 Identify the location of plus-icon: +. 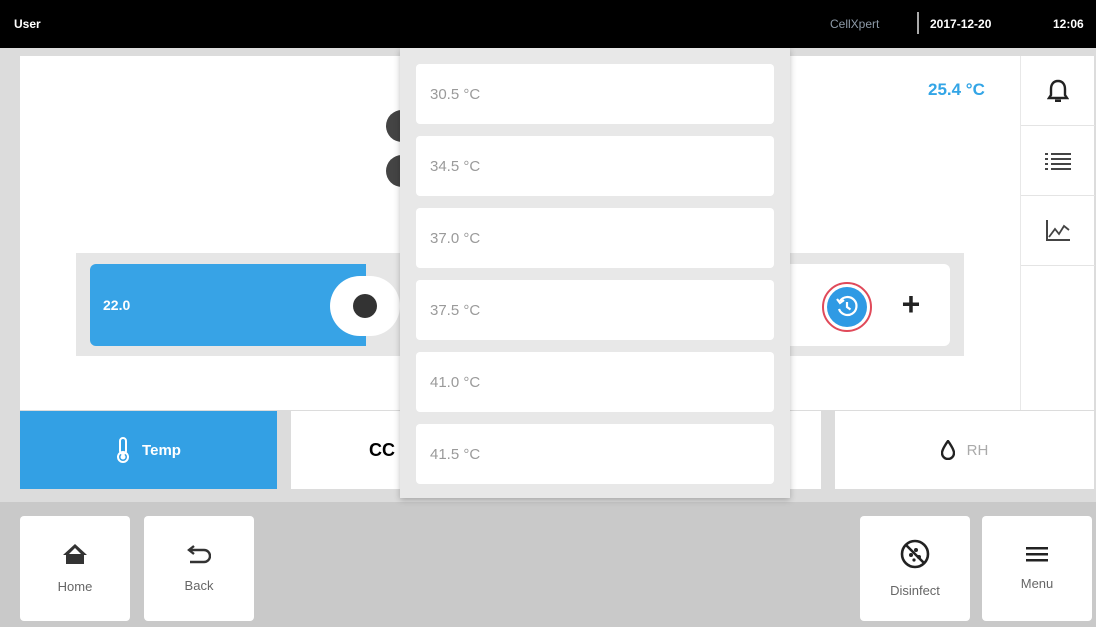
(911, 303).